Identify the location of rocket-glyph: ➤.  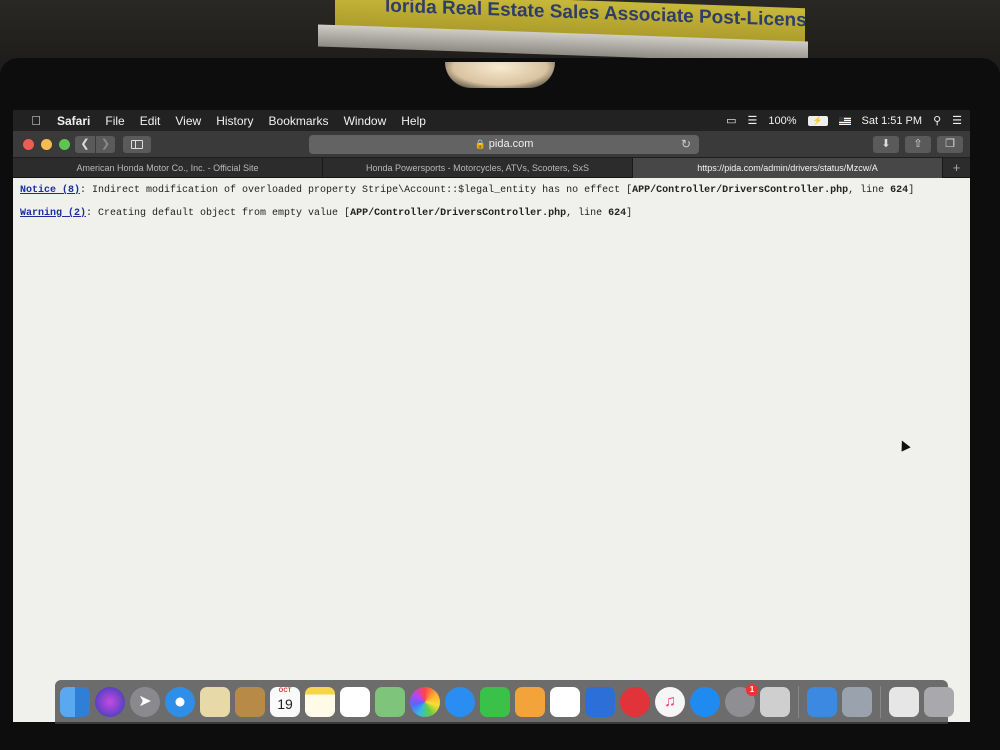
(145, 701).